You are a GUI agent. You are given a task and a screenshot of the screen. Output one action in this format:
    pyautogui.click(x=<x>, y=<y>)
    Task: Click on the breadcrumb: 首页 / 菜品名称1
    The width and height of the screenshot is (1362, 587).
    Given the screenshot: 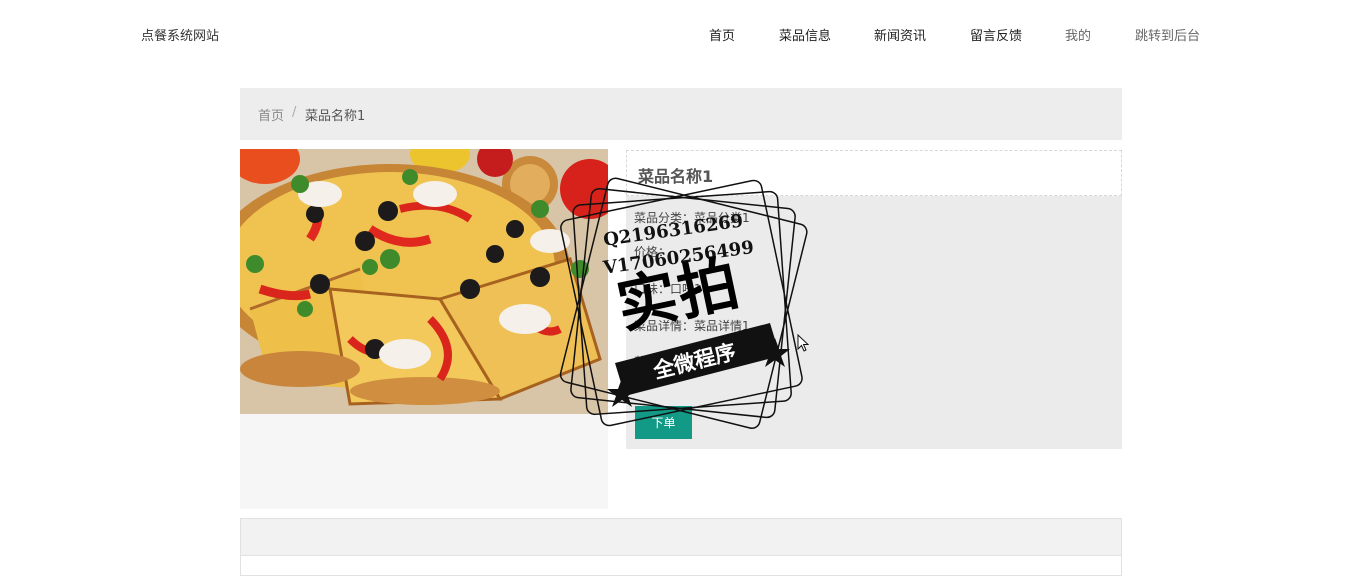 What is the action you would take?
    pyautogui.click(x=681, y=114)
    